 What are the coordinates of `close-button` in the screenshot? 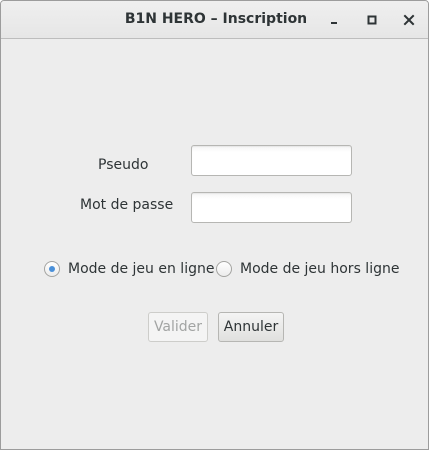 It's located at (409, 20).